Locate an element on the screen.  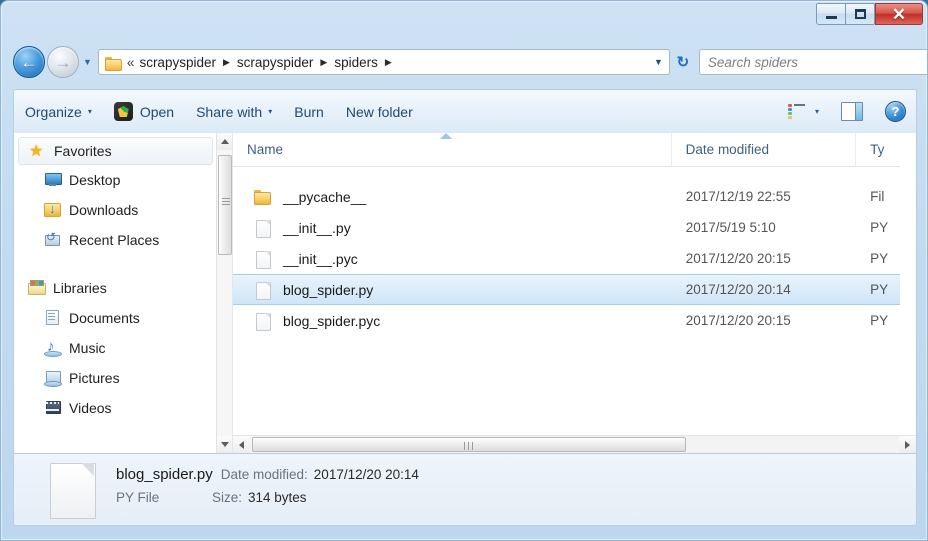
libraries-icon is located at coordinates (37, 288).